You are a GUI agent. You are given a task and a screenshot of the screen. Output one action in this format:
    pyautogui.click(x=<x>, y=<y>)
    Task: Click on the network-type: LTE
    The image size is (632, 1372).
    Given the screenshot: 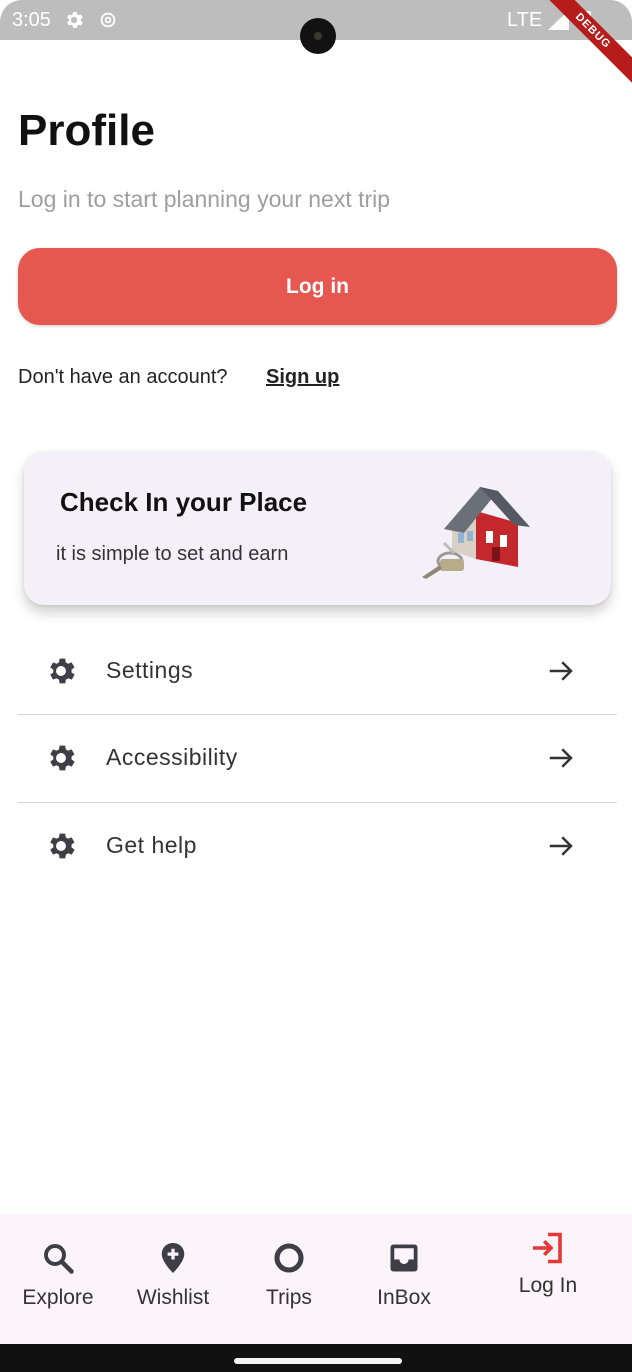 What is the action you would take?
    pyautogui.click(x=525, y=20)
    